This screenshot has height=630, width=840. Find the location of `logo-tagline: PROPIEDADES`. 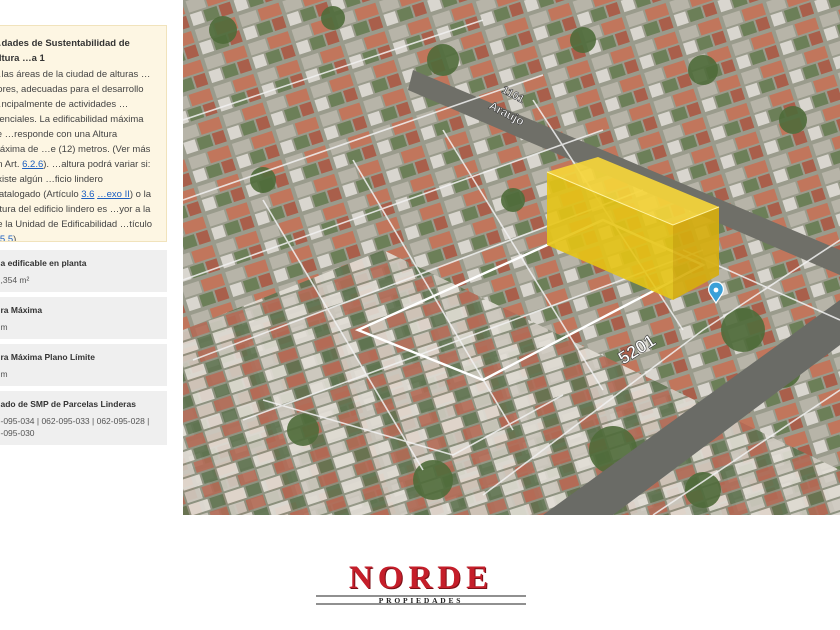

logo-tagline: PROPIEDADES is located at coordinates (421, 600).